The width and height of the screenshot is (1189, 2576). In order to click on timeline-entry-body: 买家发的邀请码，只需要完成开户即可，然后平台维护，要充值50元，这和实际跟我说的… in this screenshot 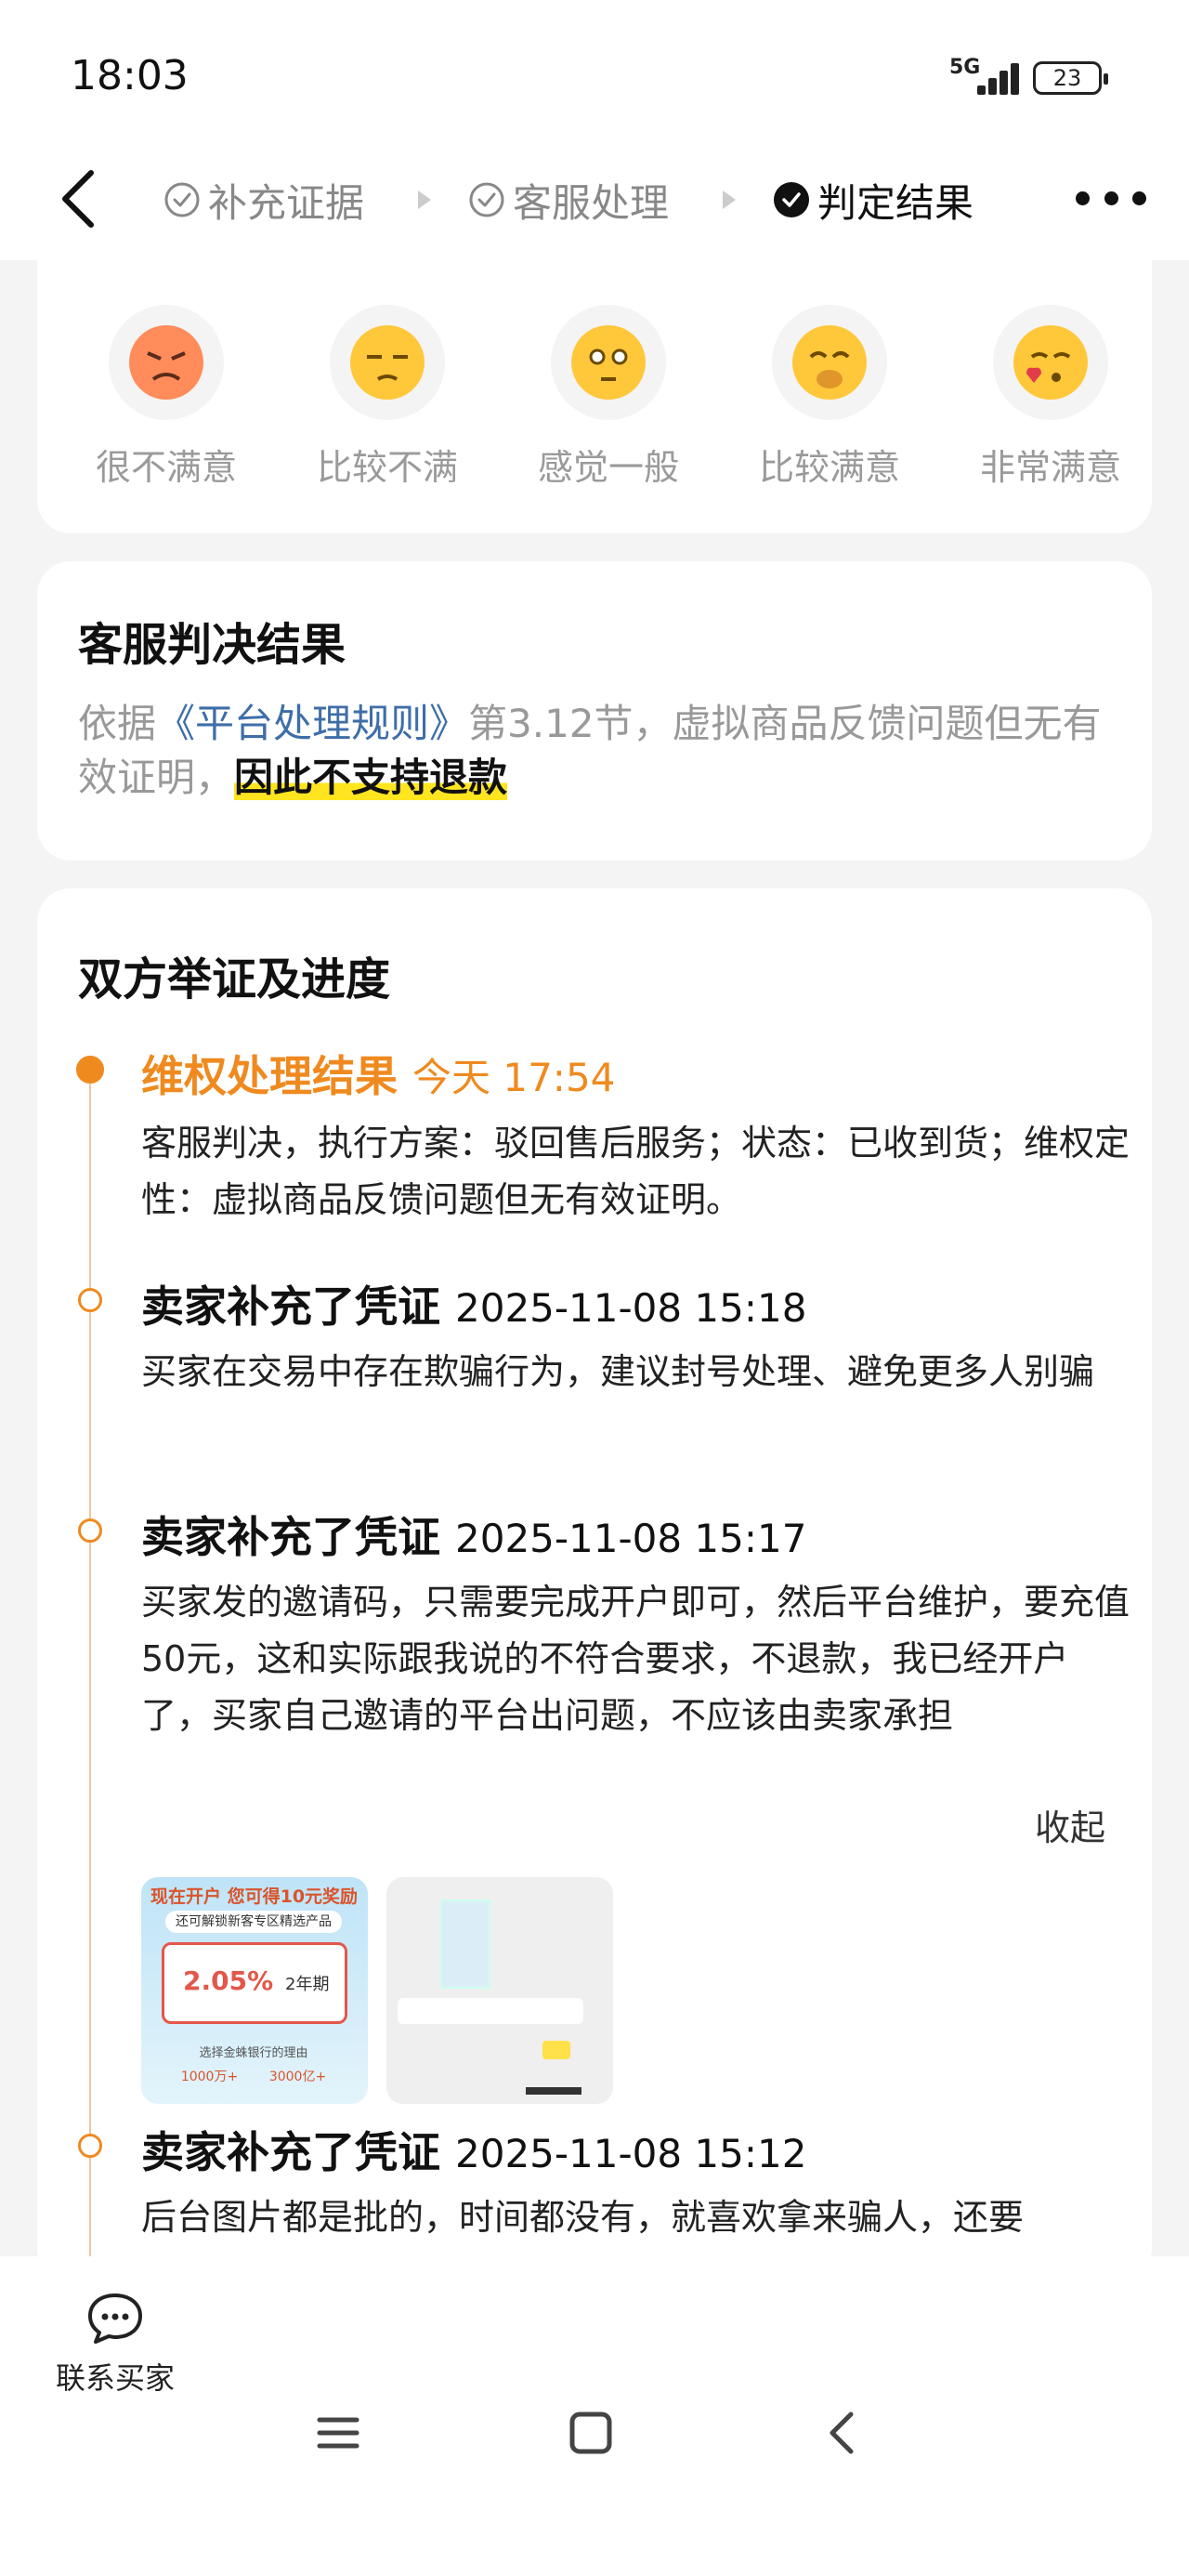, I will do `click(636, 1659)`.